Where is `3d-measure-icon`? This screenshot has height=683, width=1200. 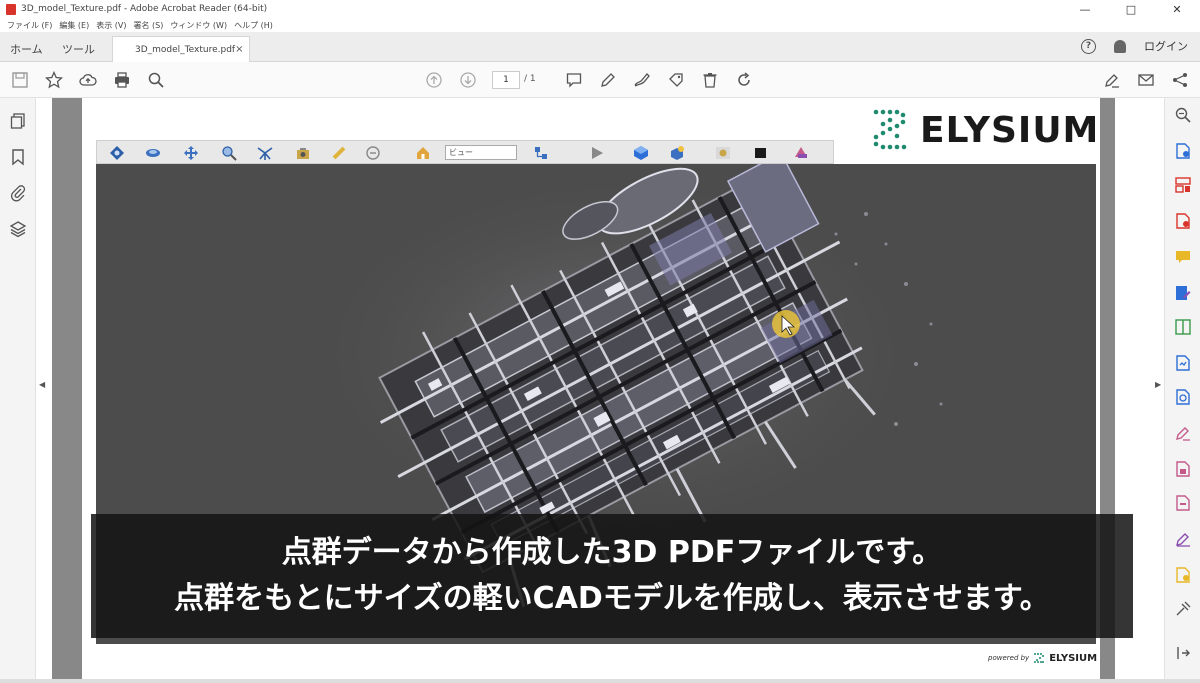
3d-measure-icon is located at coordinates (339, 153).